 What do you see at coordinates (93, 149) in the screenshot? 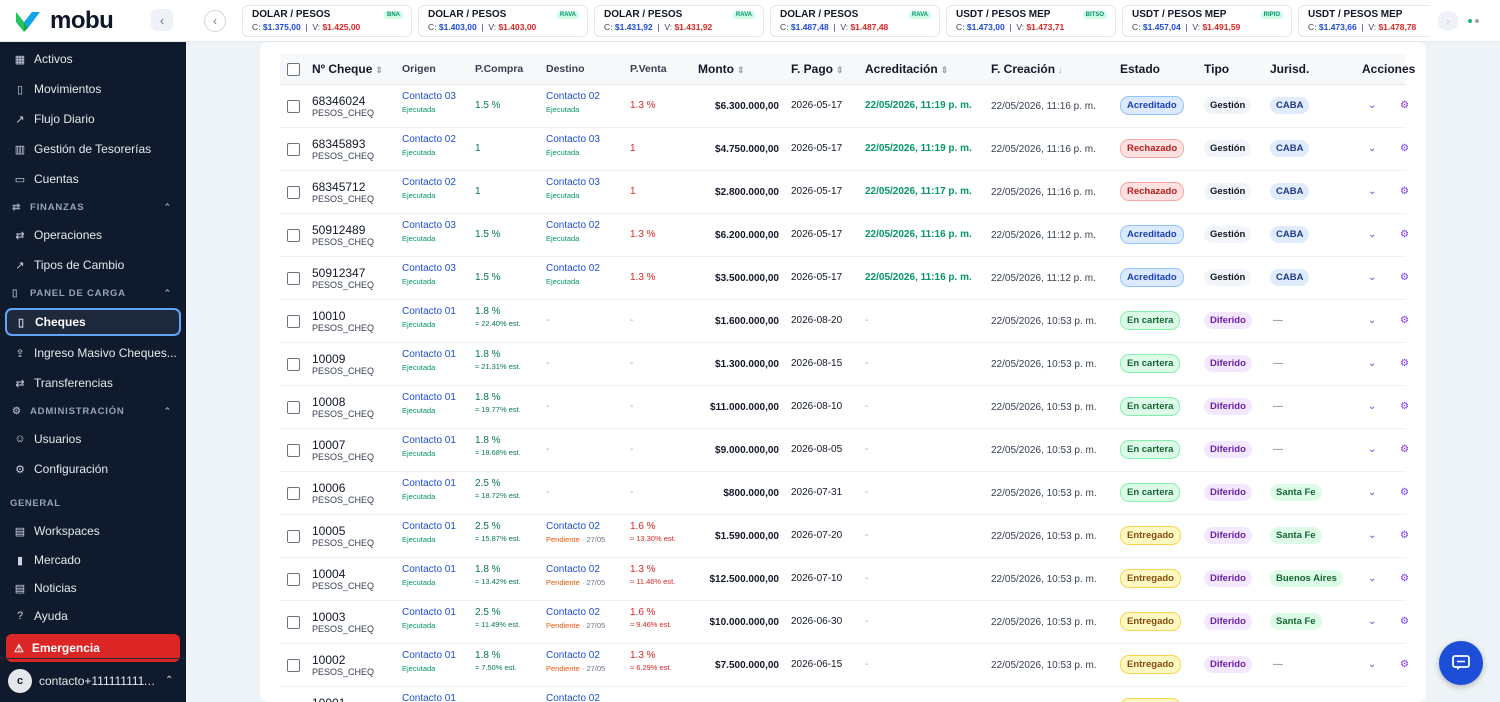
I see `sidebar-item-gestion-tesorerias: ▥ Gestión de Tesorerías` at bounding box center [93, 149].